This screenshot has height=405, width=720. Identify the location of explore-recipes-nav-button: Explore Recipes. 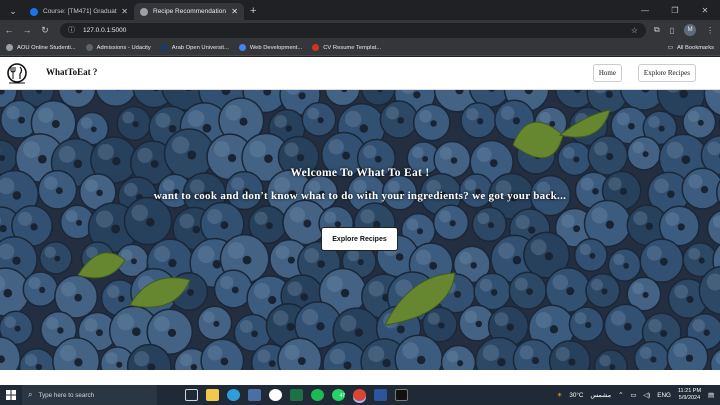
(666, 73).